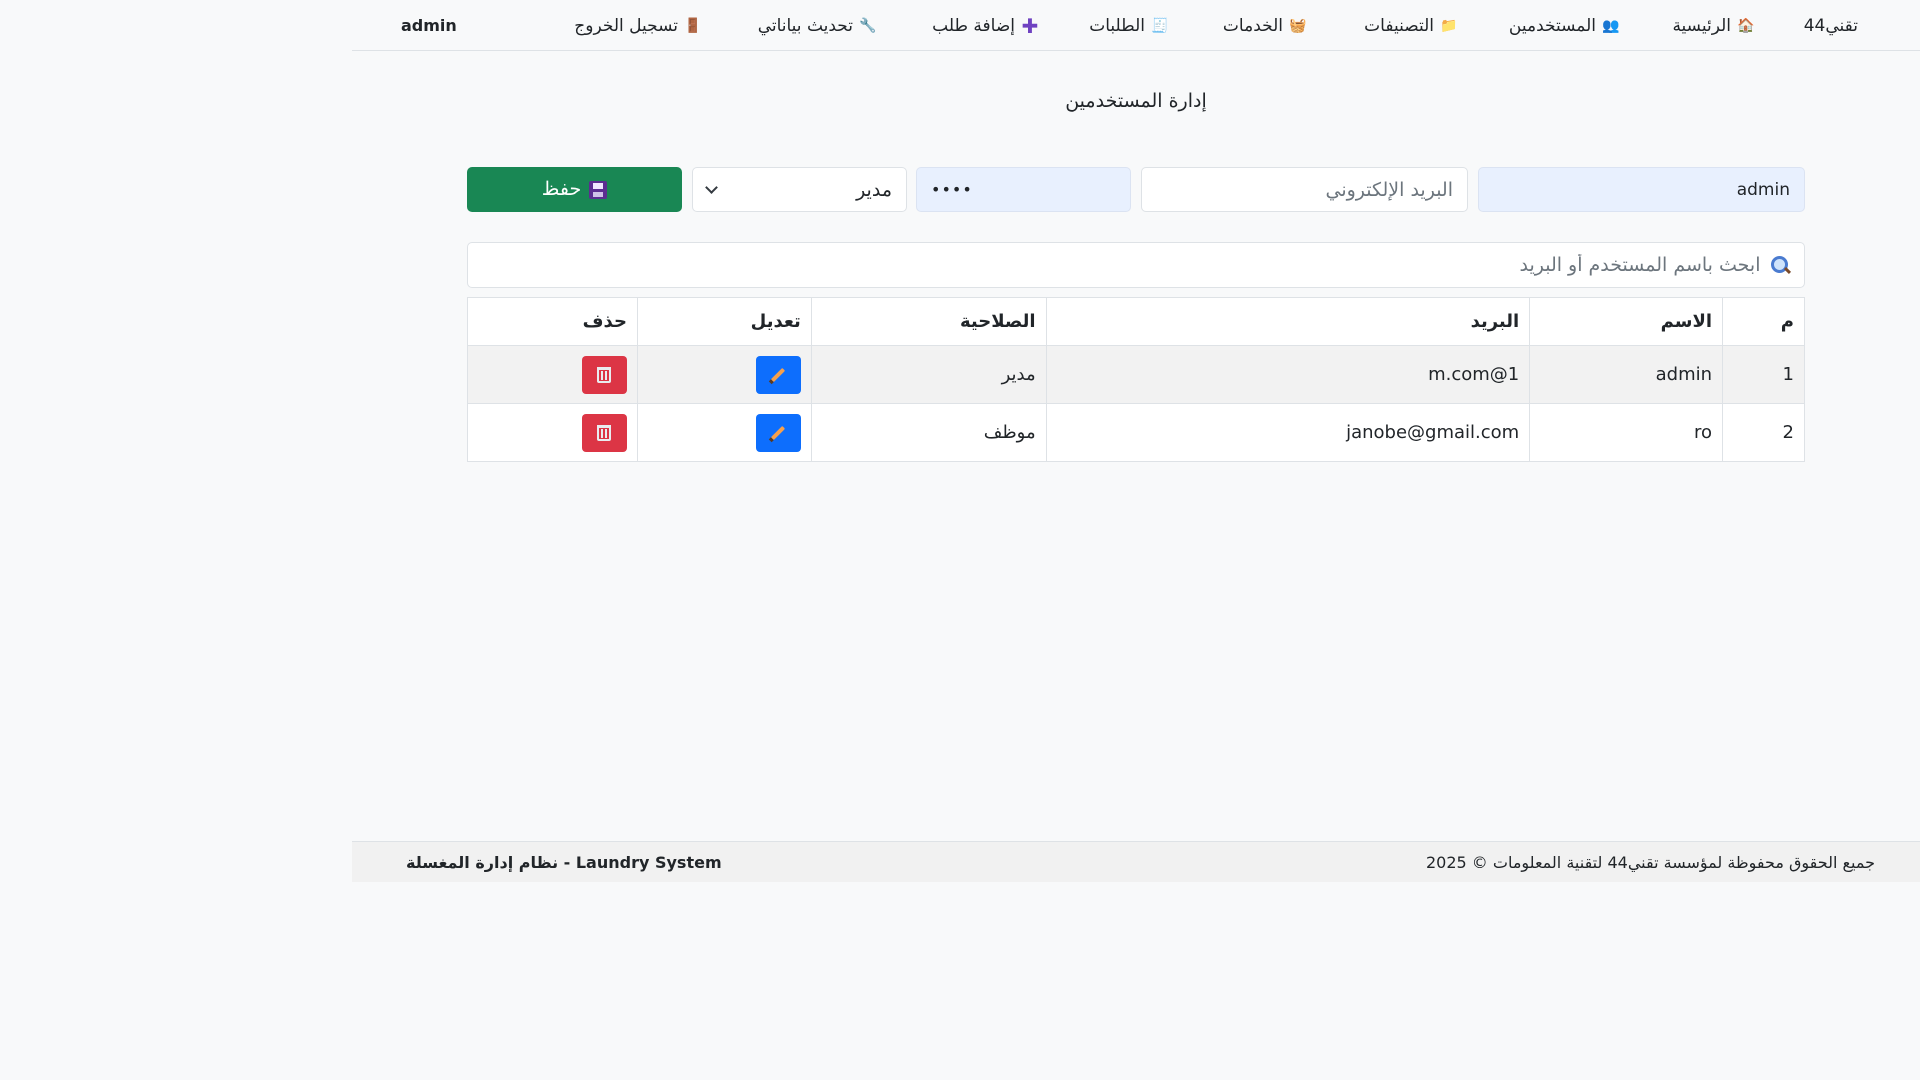 The height and width of the screenshot is (1080, 1920). What do you see at coordinates (805, 25) in the screenshot?
I see `nav-item-label: تحديث بياناتي` at bounding box center [805, 25].